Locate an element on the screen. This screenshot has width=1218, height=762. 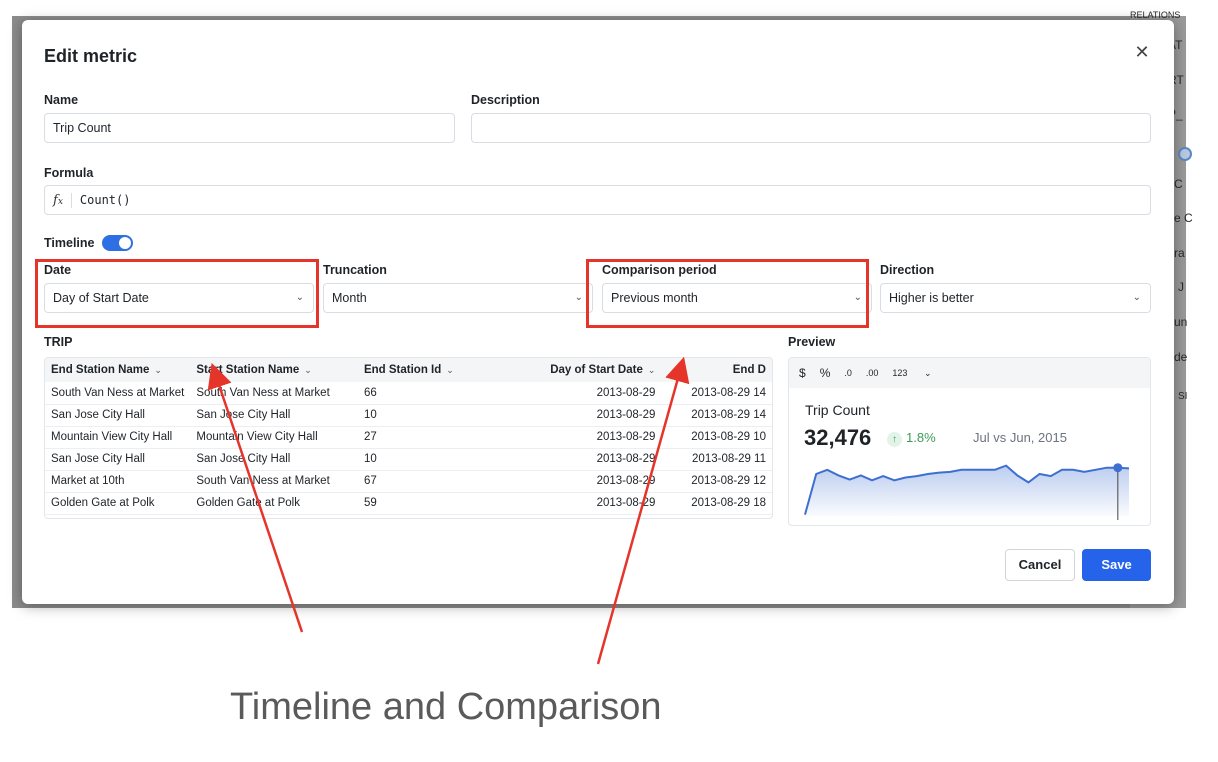
arrow-to-comparison is located at coordinates (643, 510).